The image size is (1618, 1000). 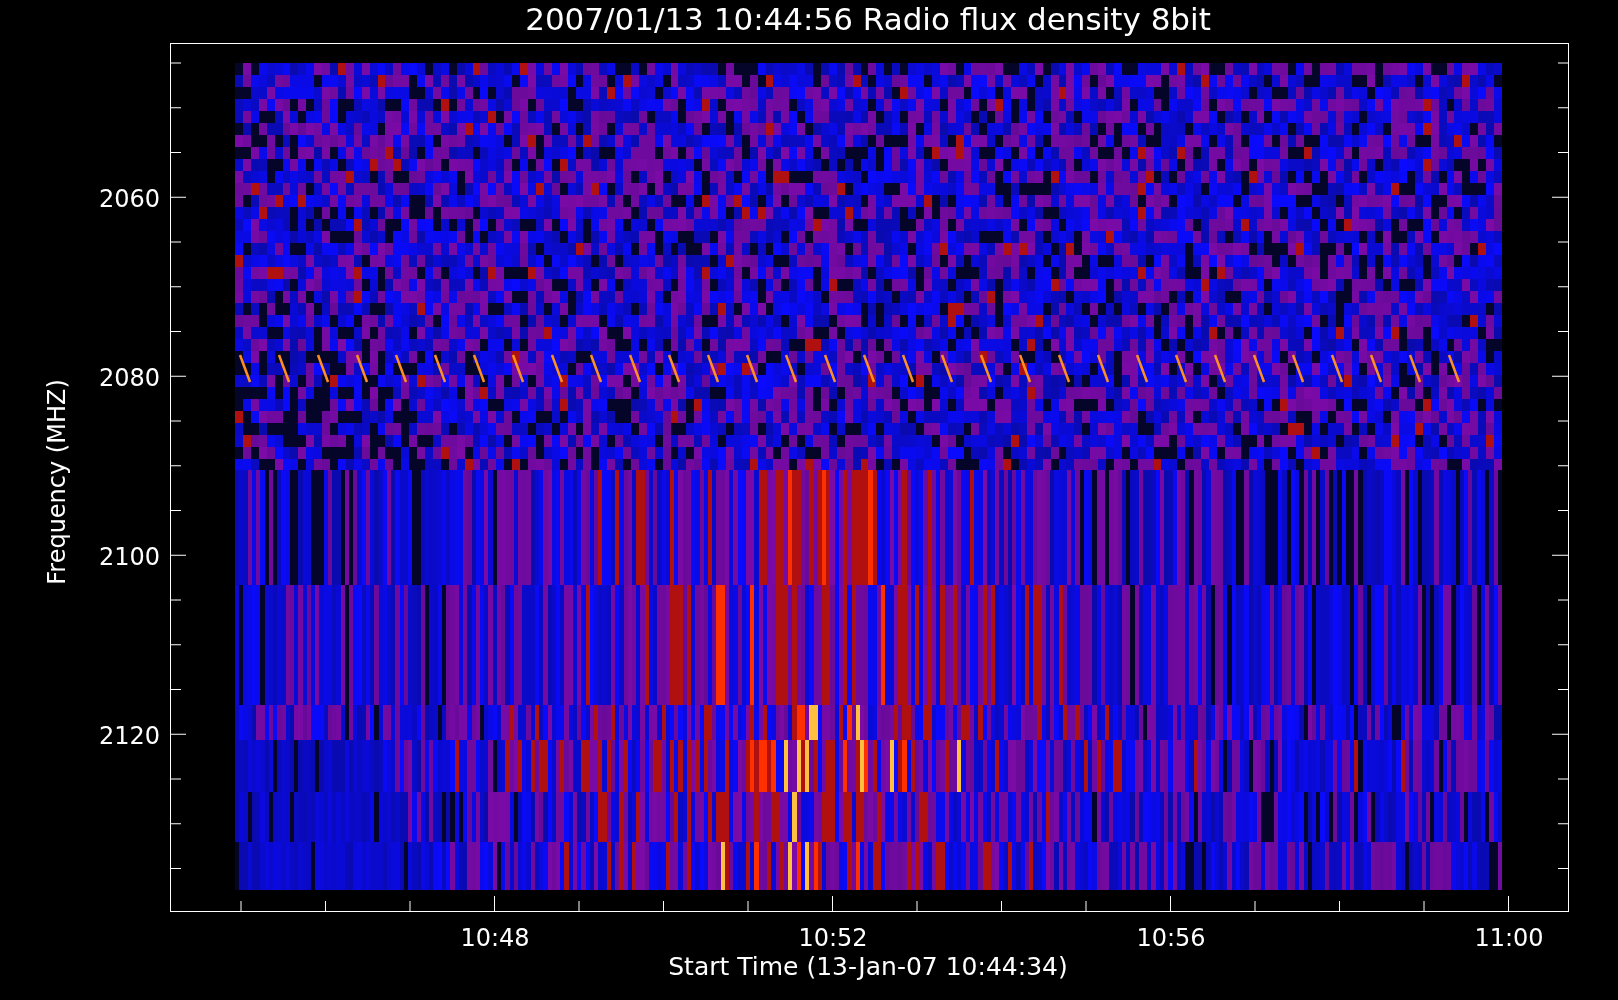 I want to click on x-tick-label: 10:56, so click(x=1171, y=938).